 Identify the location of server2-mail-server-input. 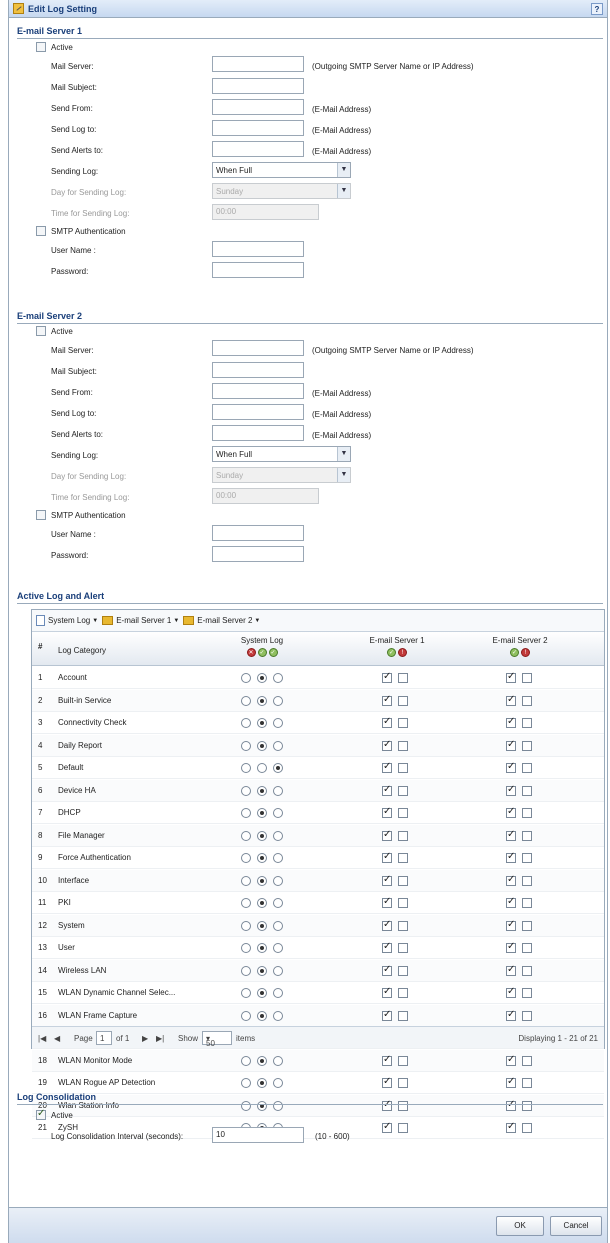
(258, 348).